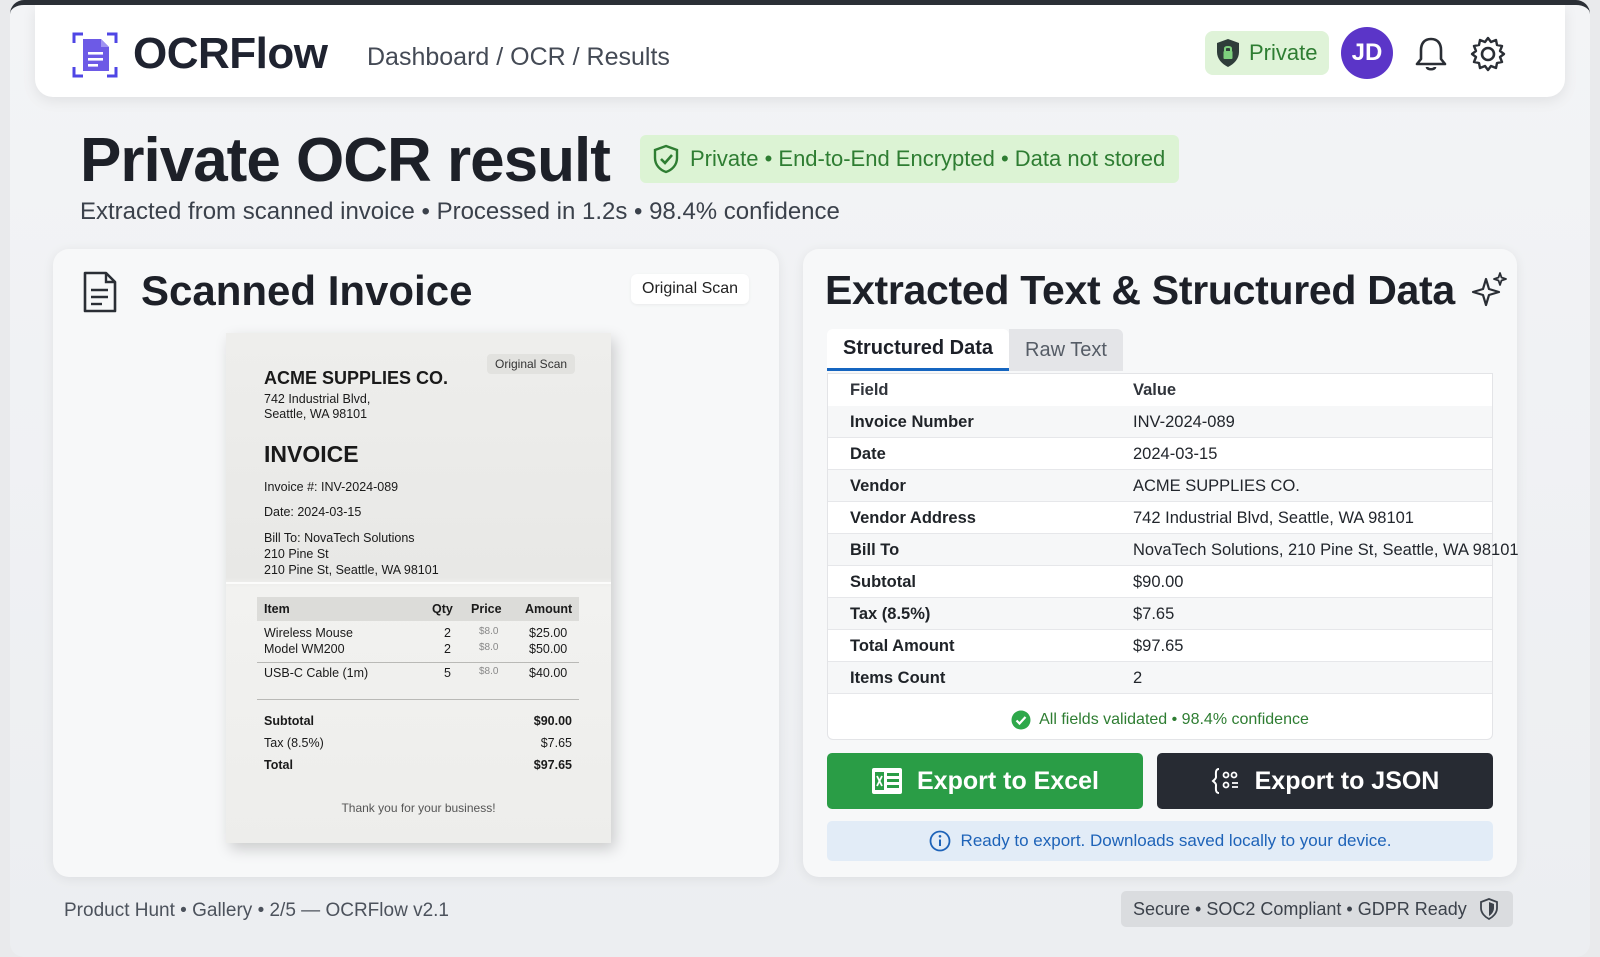 Image resolution: width=1600 pixels, height=957 pixels. I want to click on table-row: Date 2024-03-15, so click(1160, 454).